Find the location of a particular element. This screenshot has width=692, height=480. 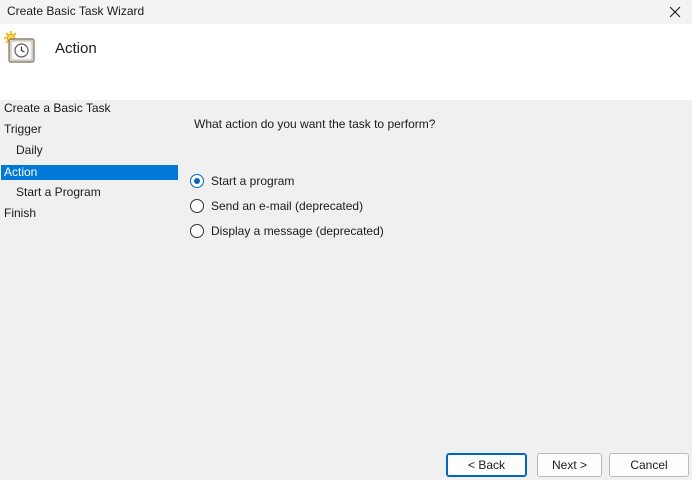

next-button: Next > is located at coordinates (569, 465).